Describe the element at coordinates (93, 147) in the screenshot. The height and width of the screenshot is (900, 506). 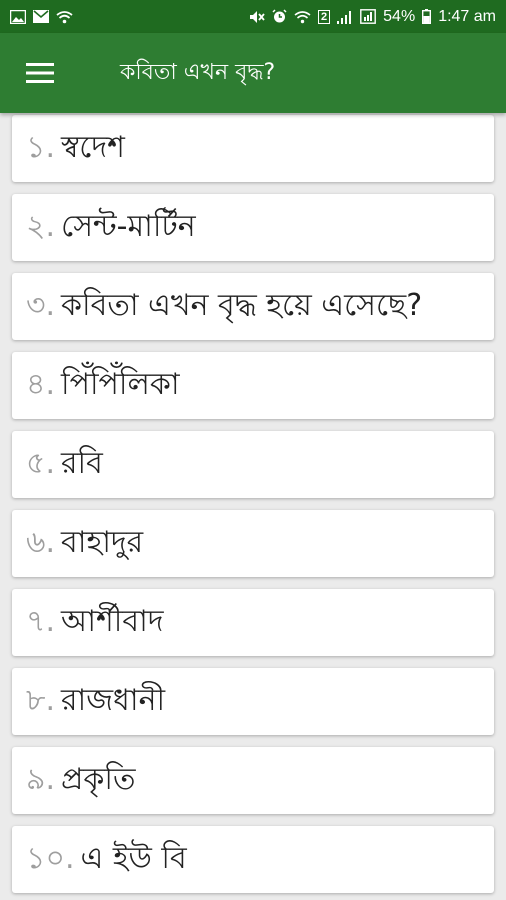
I see `poem-title: স্বদেশ` at that location.